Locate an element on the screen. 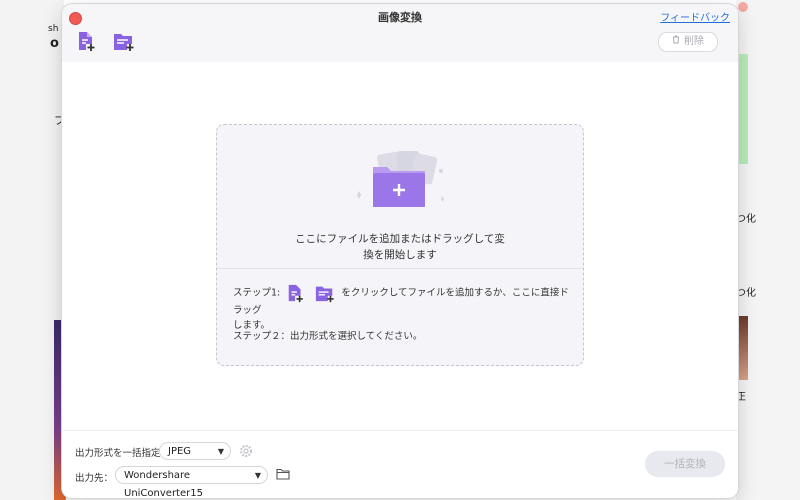 This screenshot has width=800, height=500. gear-icon is located at coordinates (246, 451).